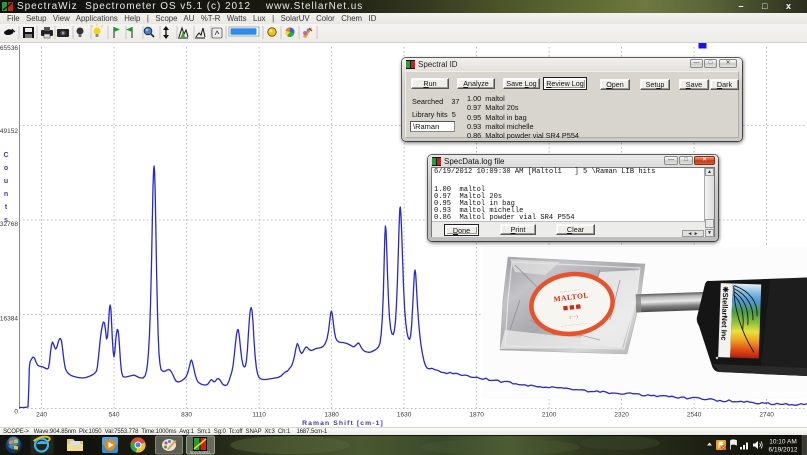  Describe the element at coordinates (186, 415) in the screenshot. I see `svg-text: 830` at that location.